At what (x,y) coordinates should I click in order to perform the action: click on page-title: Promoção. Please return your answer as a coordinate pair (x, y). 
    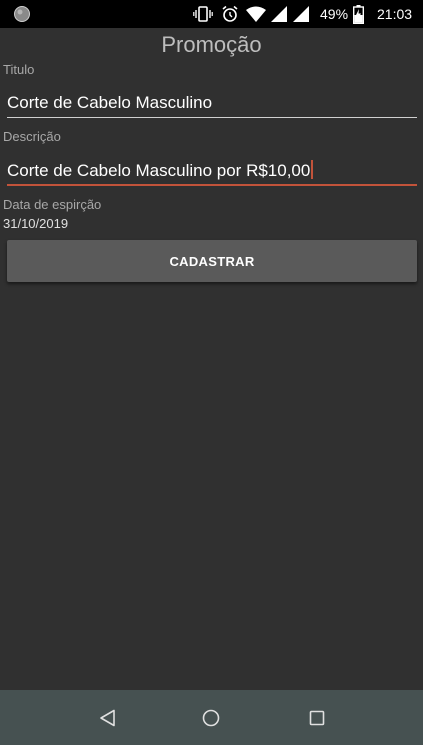
    Looking at the image, I should click on (211, 44).